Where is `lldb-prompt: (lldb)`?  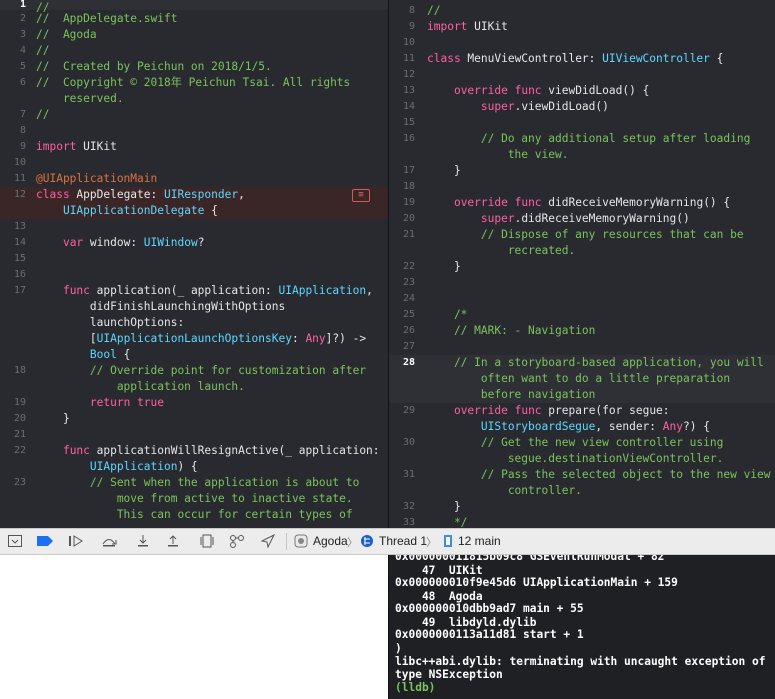 lldb-prompt: (lldb) is located at coordinates (415, 687).